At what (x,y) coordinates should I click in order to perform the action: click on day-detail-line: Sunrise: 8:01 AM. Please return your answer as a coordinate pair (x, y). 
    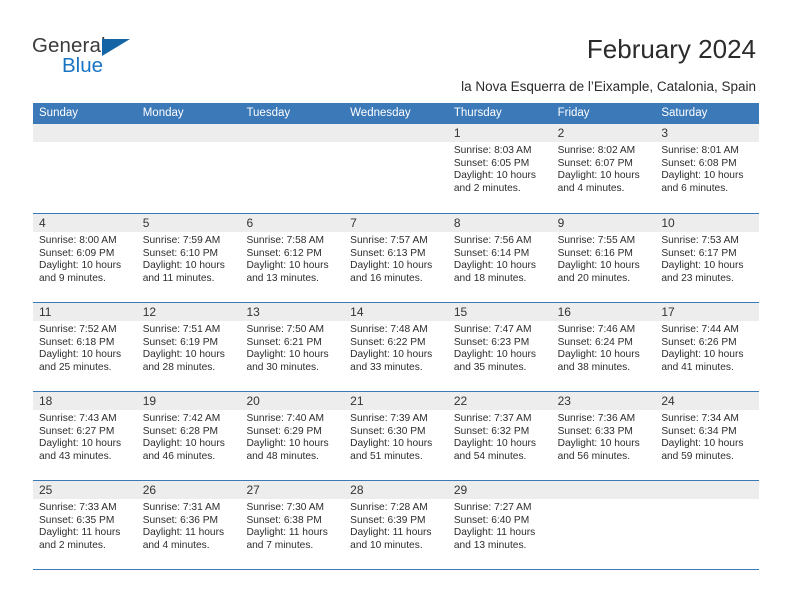
    Looking at the image, I should click on (700, 150).